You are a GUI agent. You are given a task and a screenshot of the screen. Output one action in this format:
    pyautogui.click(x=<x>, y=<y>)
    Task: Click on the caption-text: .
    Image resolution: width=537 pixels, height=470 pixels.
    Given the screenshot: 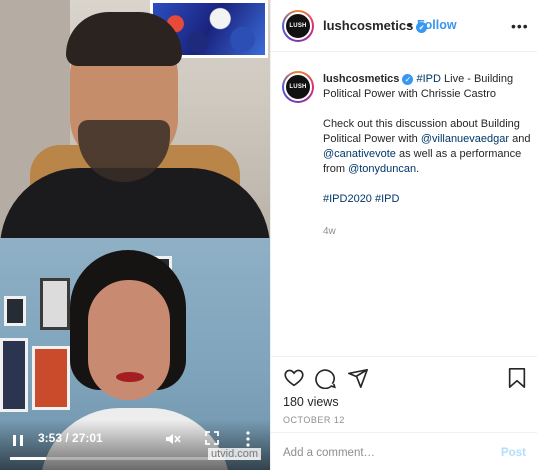 What is the action you would take?
    pyautogui.click(x=418, y=169)
    